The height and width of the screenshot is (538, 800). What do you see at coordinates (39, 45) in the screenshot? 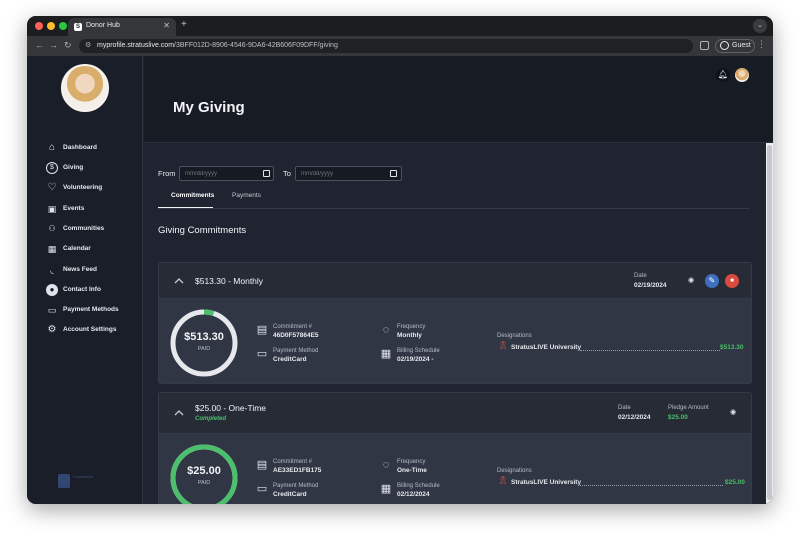
I see `back-icon: ←` at bounding box center [39, 45].